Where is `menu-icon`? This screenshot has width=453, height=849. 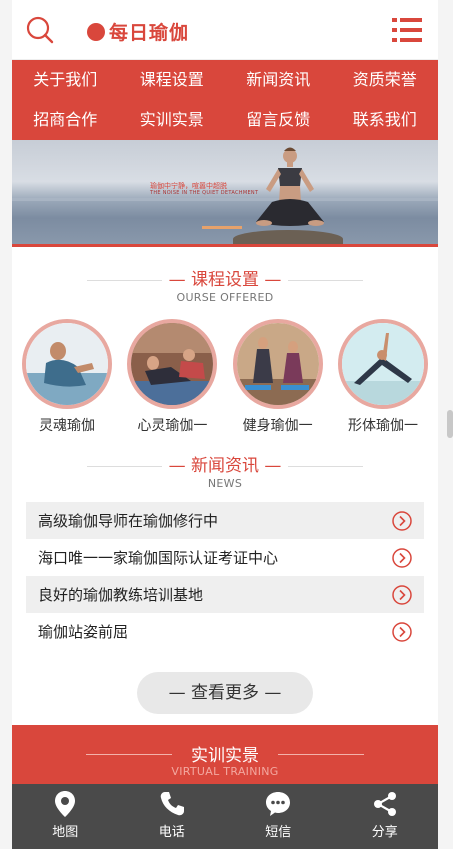
menu-icon is located at coordinates (407, 30).